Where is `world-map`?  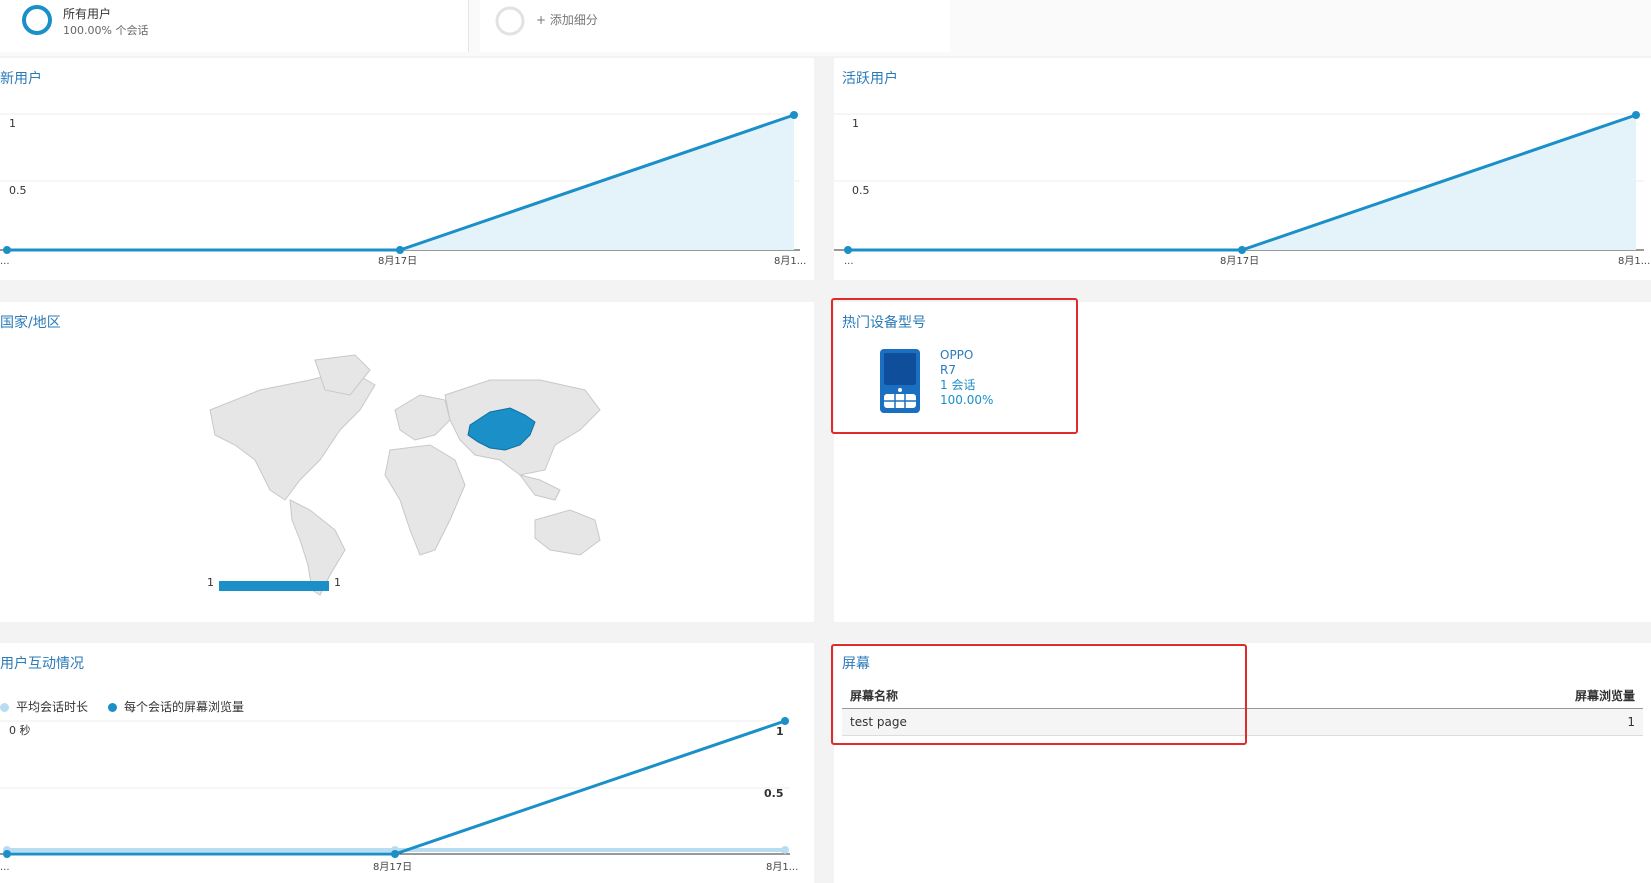 world-map is located at coordinates (405, 475).